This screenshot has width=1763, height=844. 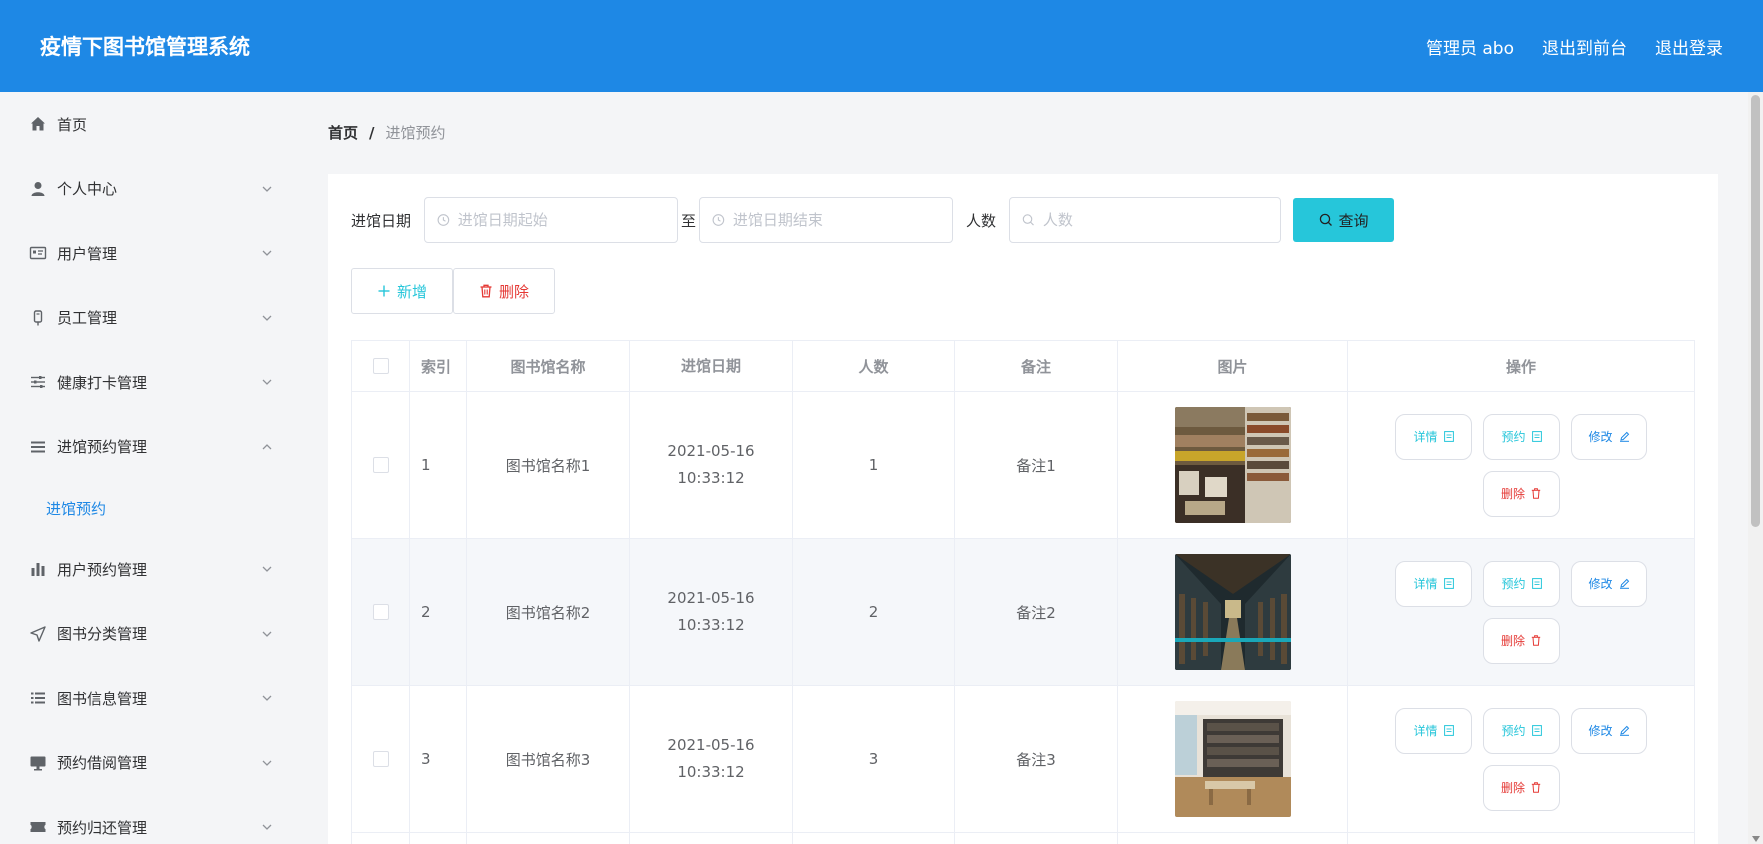 What do you see at coordinates (1584, 46) in the screenshot?
I see `to-front-link: 退出到前台` at bounding box center [1584, 46].